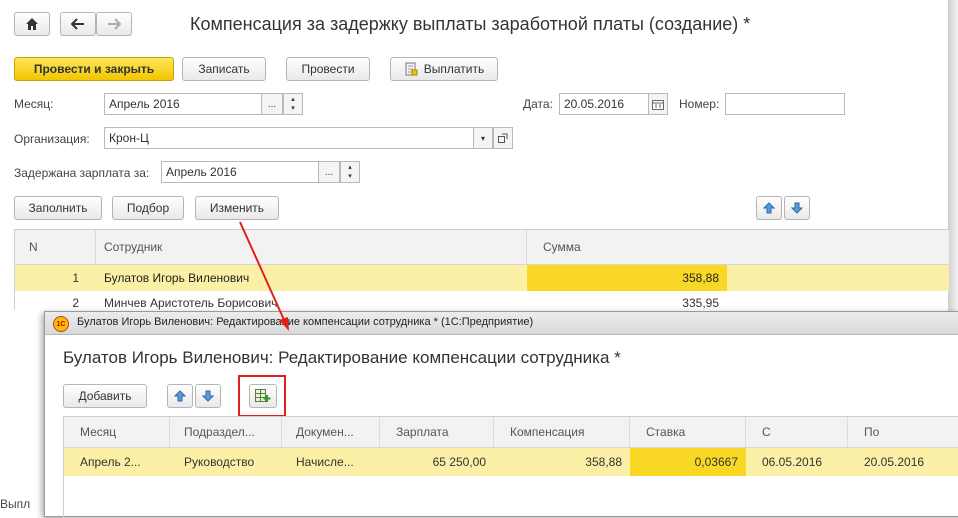  Describe the element at coordinates (264, 276) in the screenshot. I see `annotation-arrow` at that location.